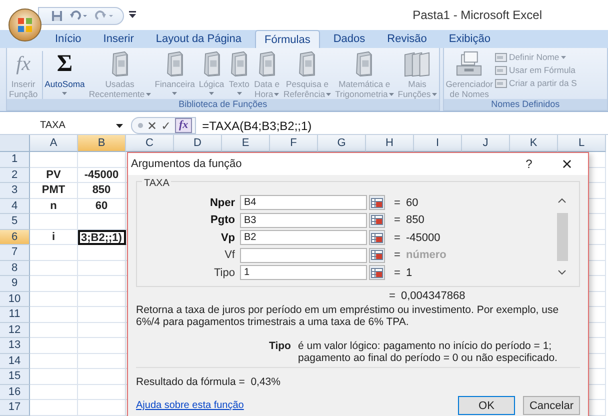 The image size is (608, 416). I want to click on row-header: 17, so click(15, 408).